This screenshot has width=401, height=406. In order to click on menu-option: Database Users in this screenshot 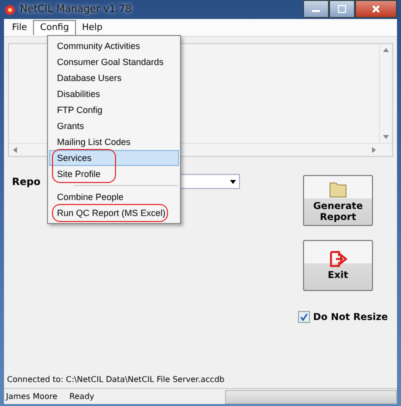, I will do `click(114, 78)`.